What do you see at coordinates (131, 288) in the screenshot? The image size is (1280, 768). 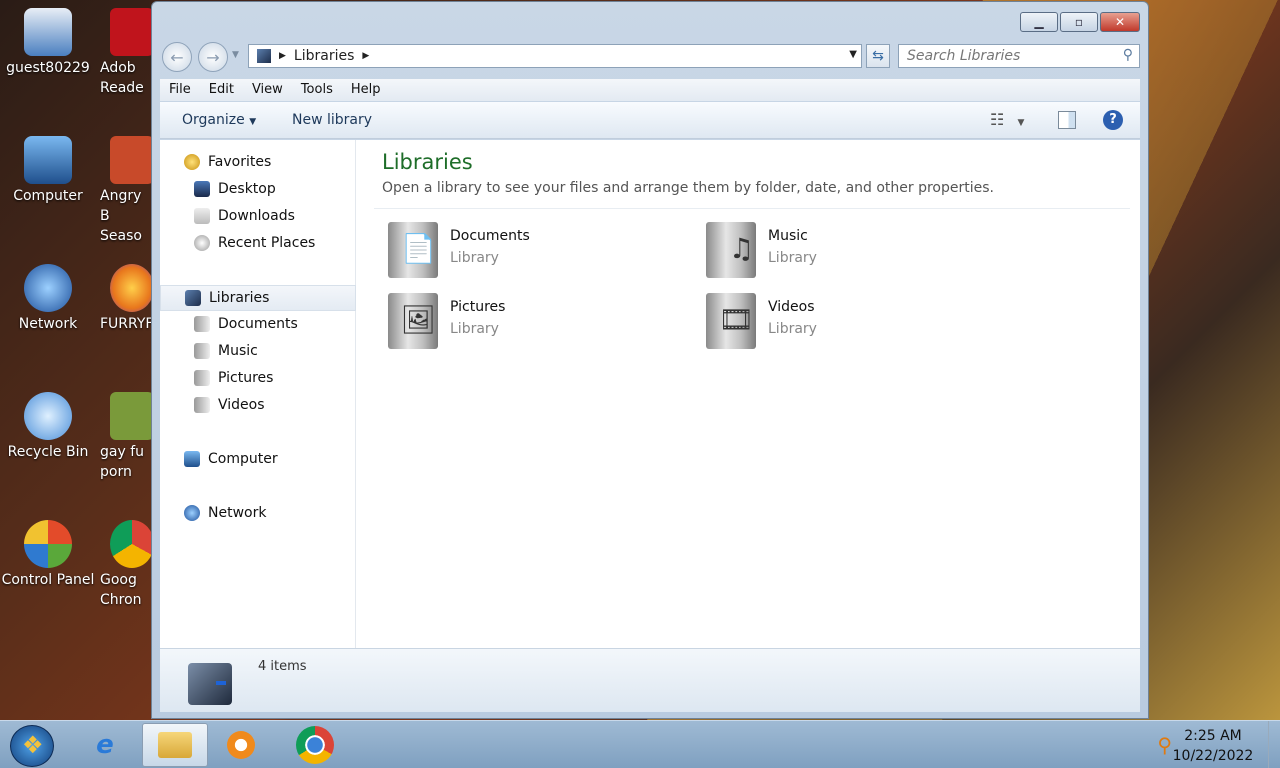 I see `firefox-icon` at bounding box center [131, 288].